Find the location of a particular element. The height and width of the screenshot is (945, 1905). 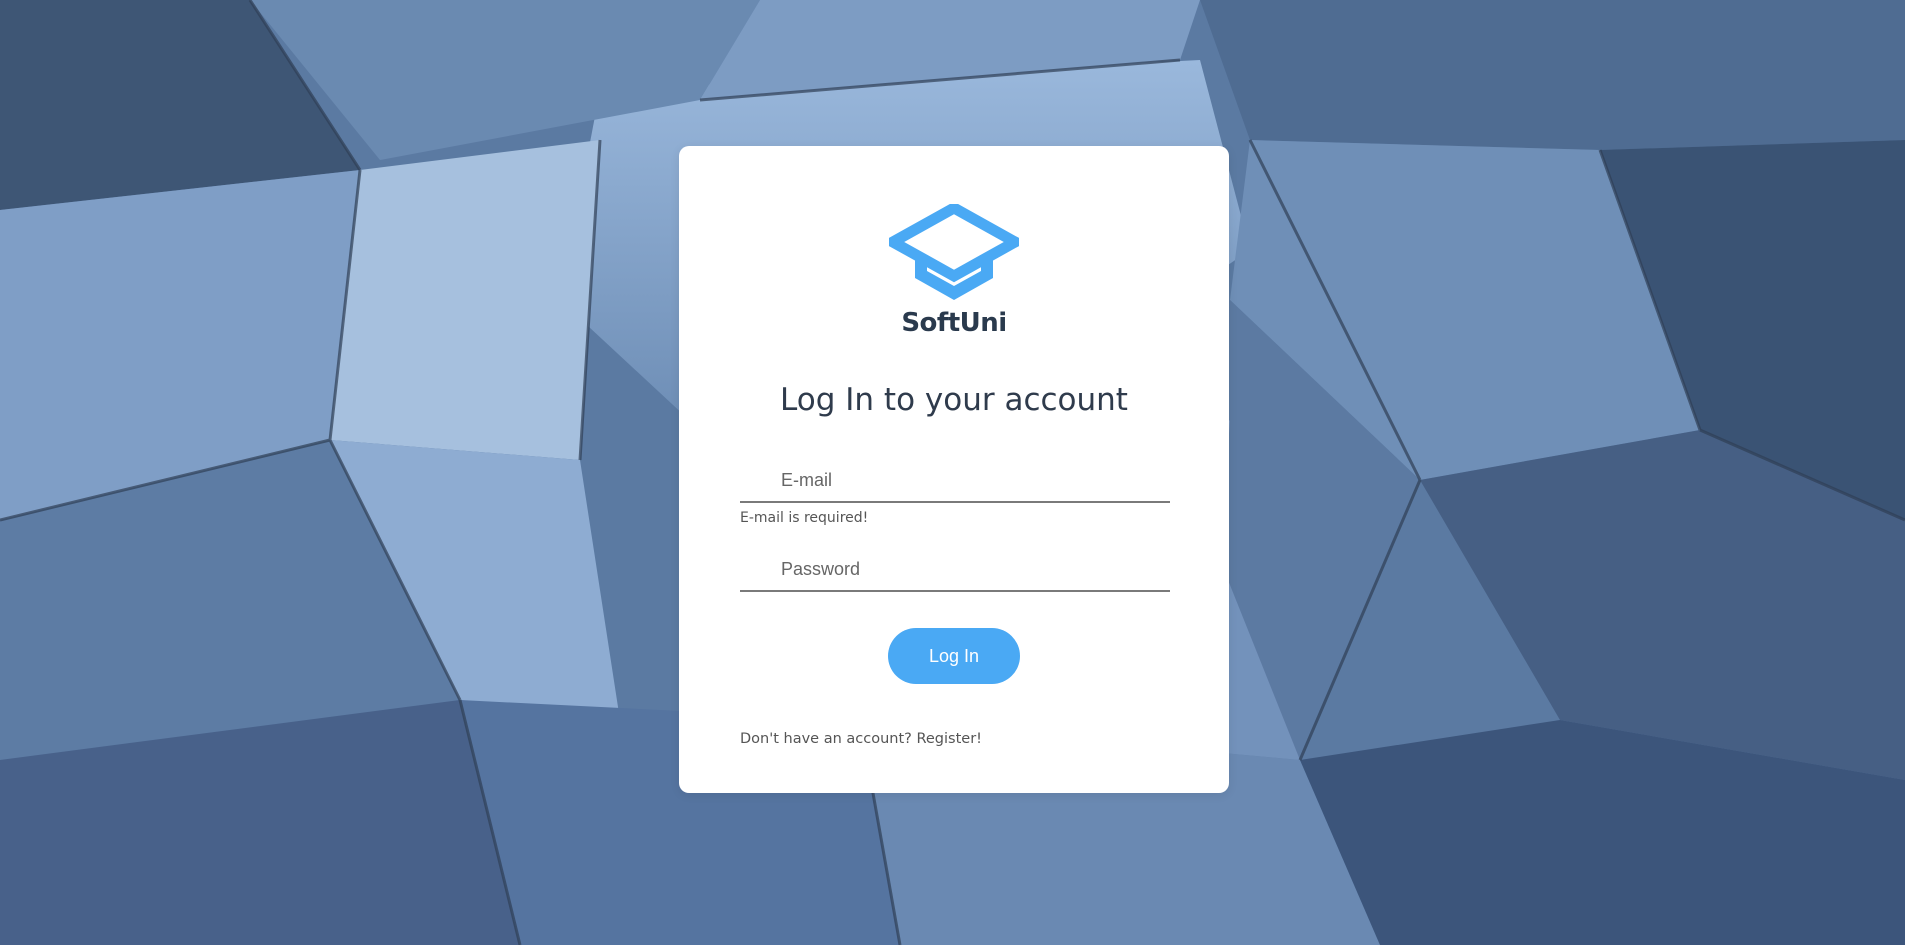

password-field is located at coordinates (955, 569).